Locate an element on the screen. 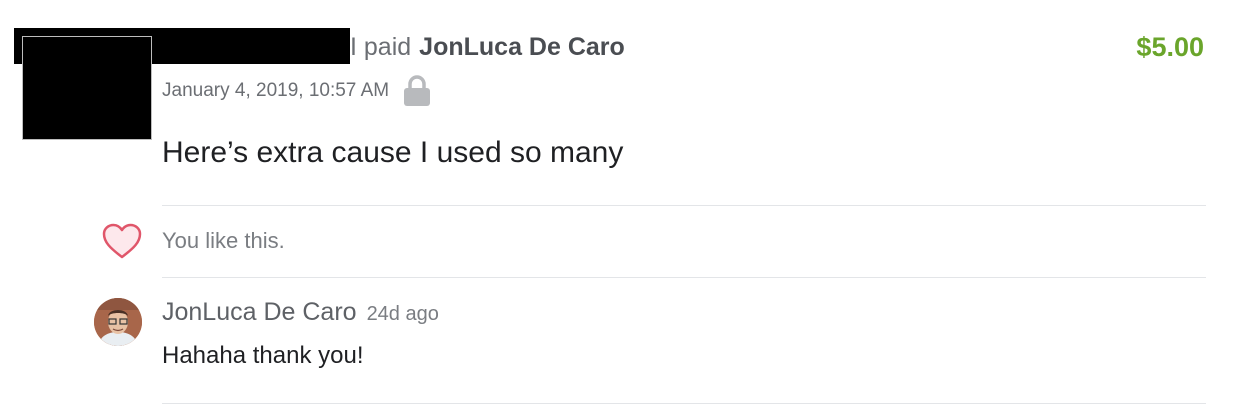  comment-author: JonLuca De Caro is located at coordinates (259, 312).